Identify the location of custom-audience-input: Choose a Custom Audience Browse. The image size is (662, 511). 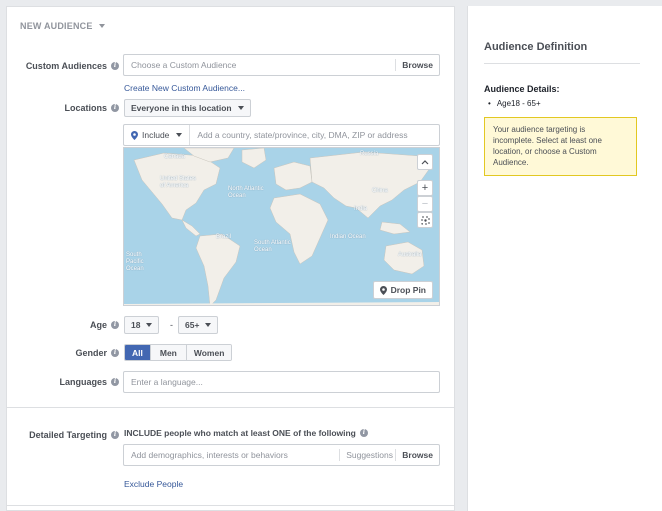
(281, 65).